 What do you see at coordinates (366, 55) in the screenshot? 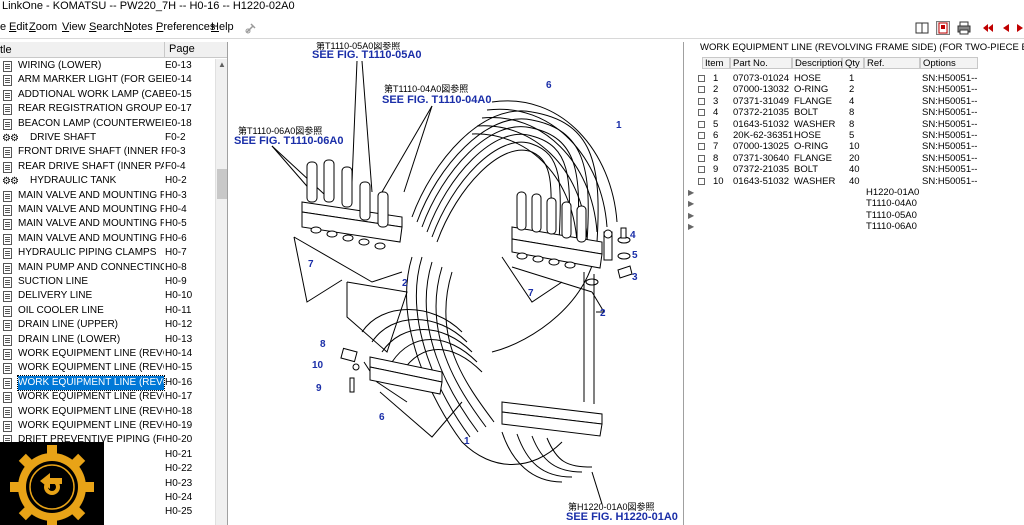
I see `ref-t1110-05a0: SEE FIG. T1110-05A0` at bounding box center [366, 55].